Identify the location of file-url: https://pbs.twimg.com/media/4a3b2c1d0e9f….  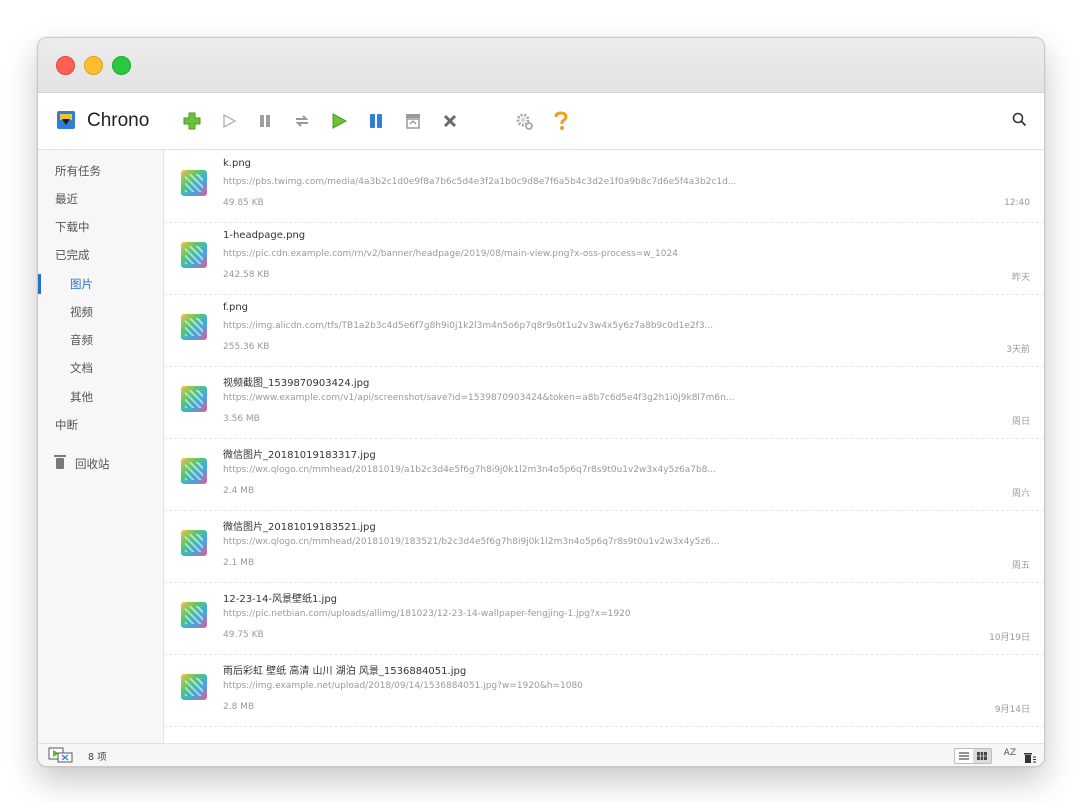
(480, 182).